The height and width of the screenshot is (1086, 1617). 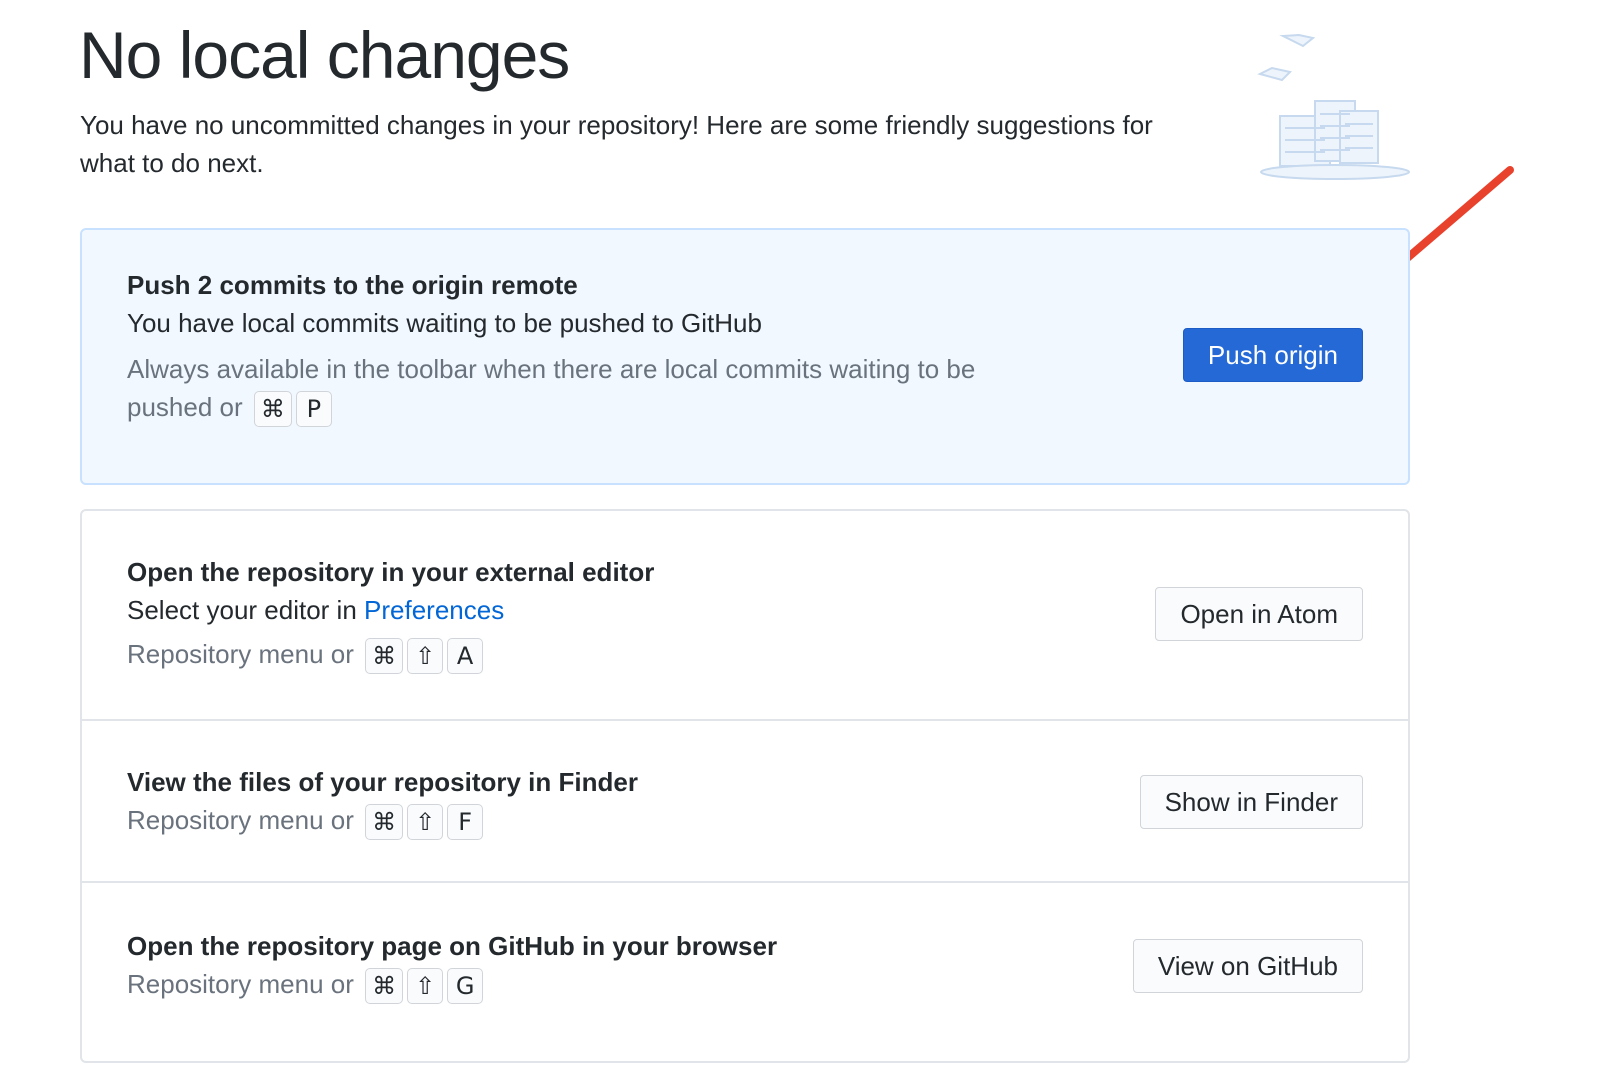 I want to click on finder-hint-text: Repository menu or, so click(x=240, y=820).